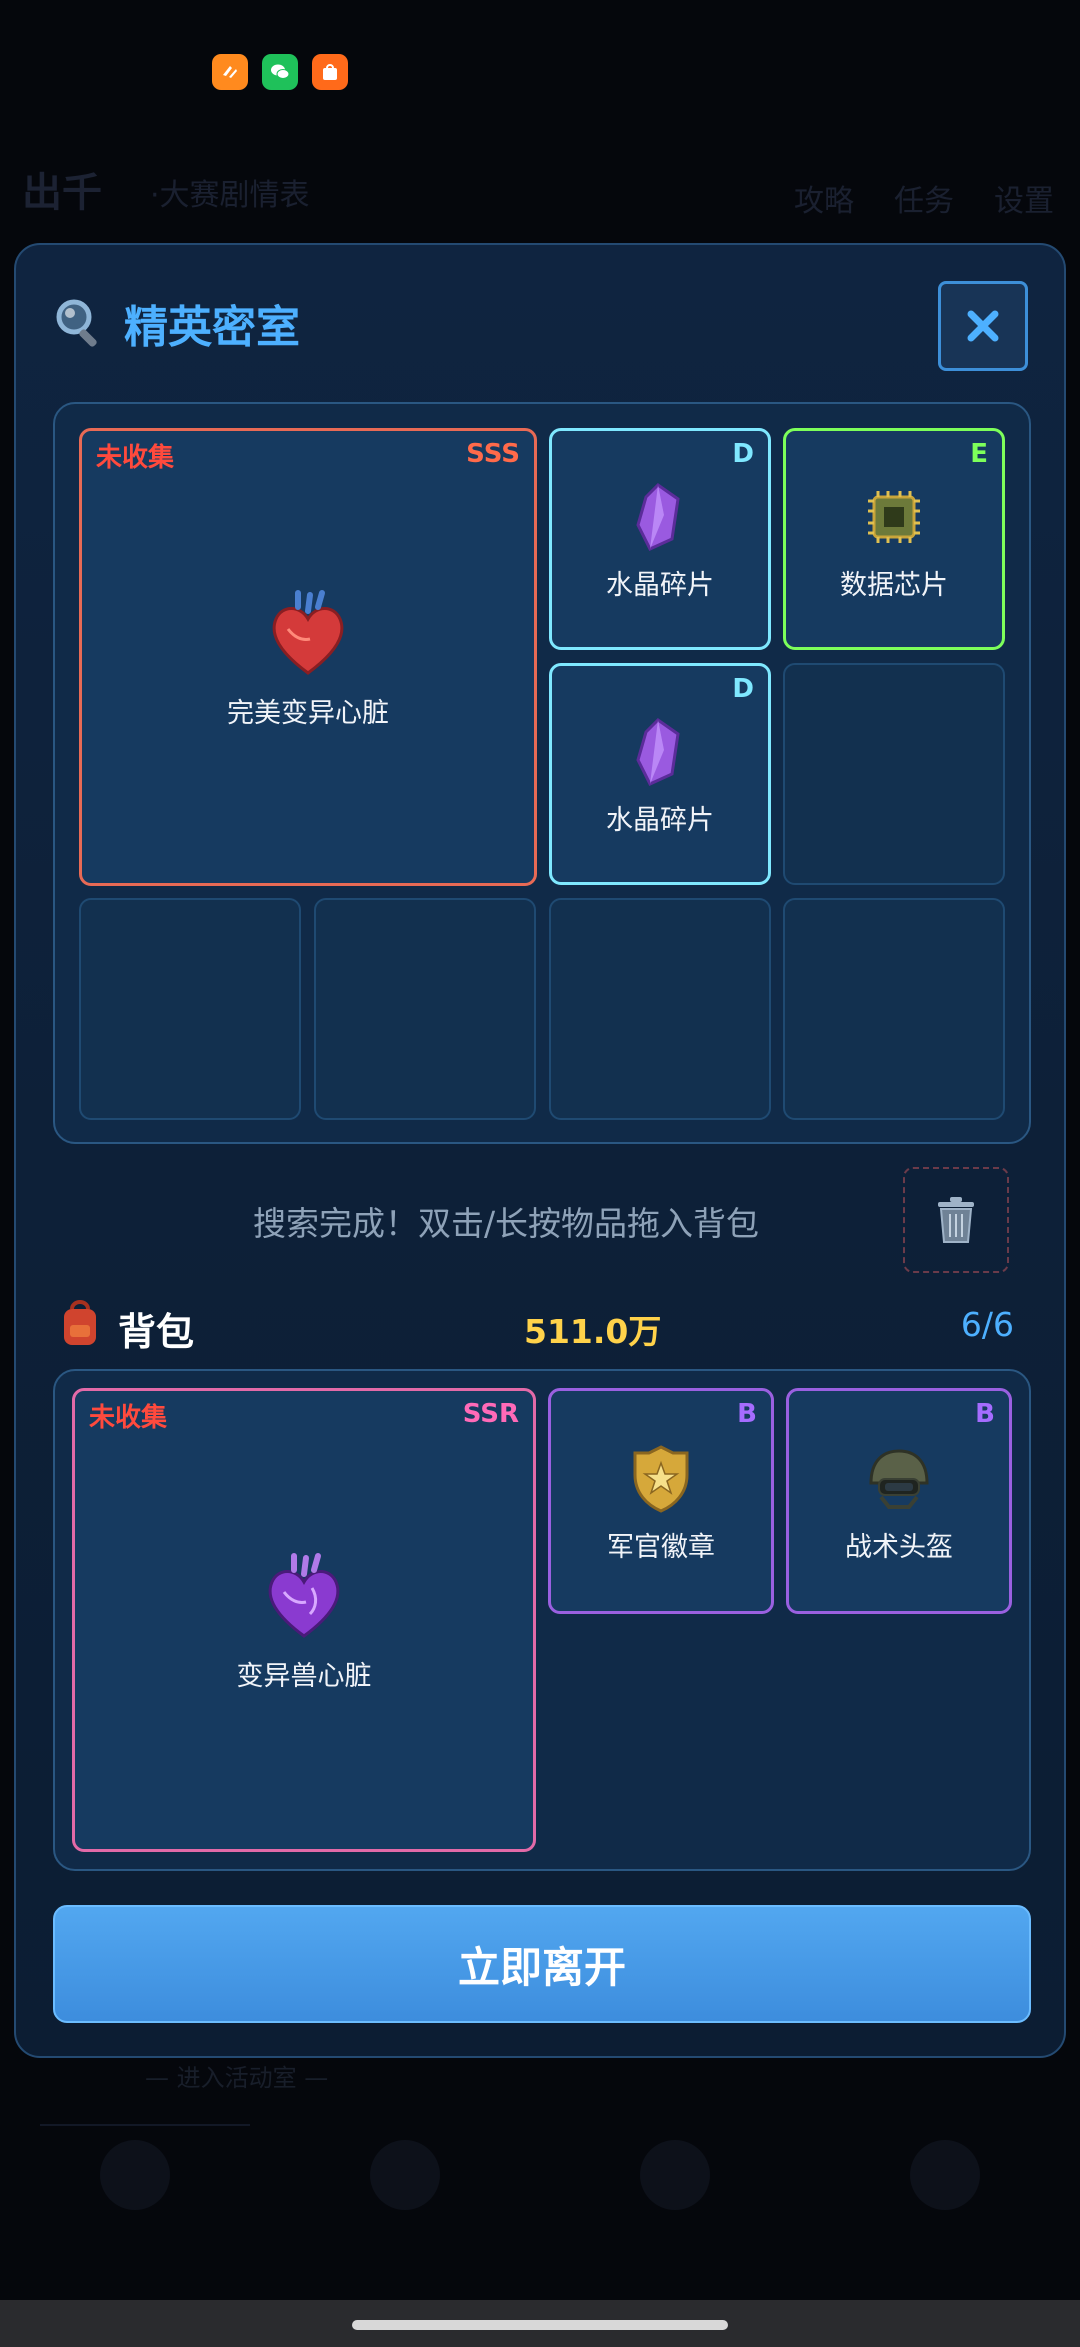 The width and height of the screenshot is (1080, 2347). I want to click on room-item-slot: 未收集 SSS 完美变异心脏, so click(308, 657).